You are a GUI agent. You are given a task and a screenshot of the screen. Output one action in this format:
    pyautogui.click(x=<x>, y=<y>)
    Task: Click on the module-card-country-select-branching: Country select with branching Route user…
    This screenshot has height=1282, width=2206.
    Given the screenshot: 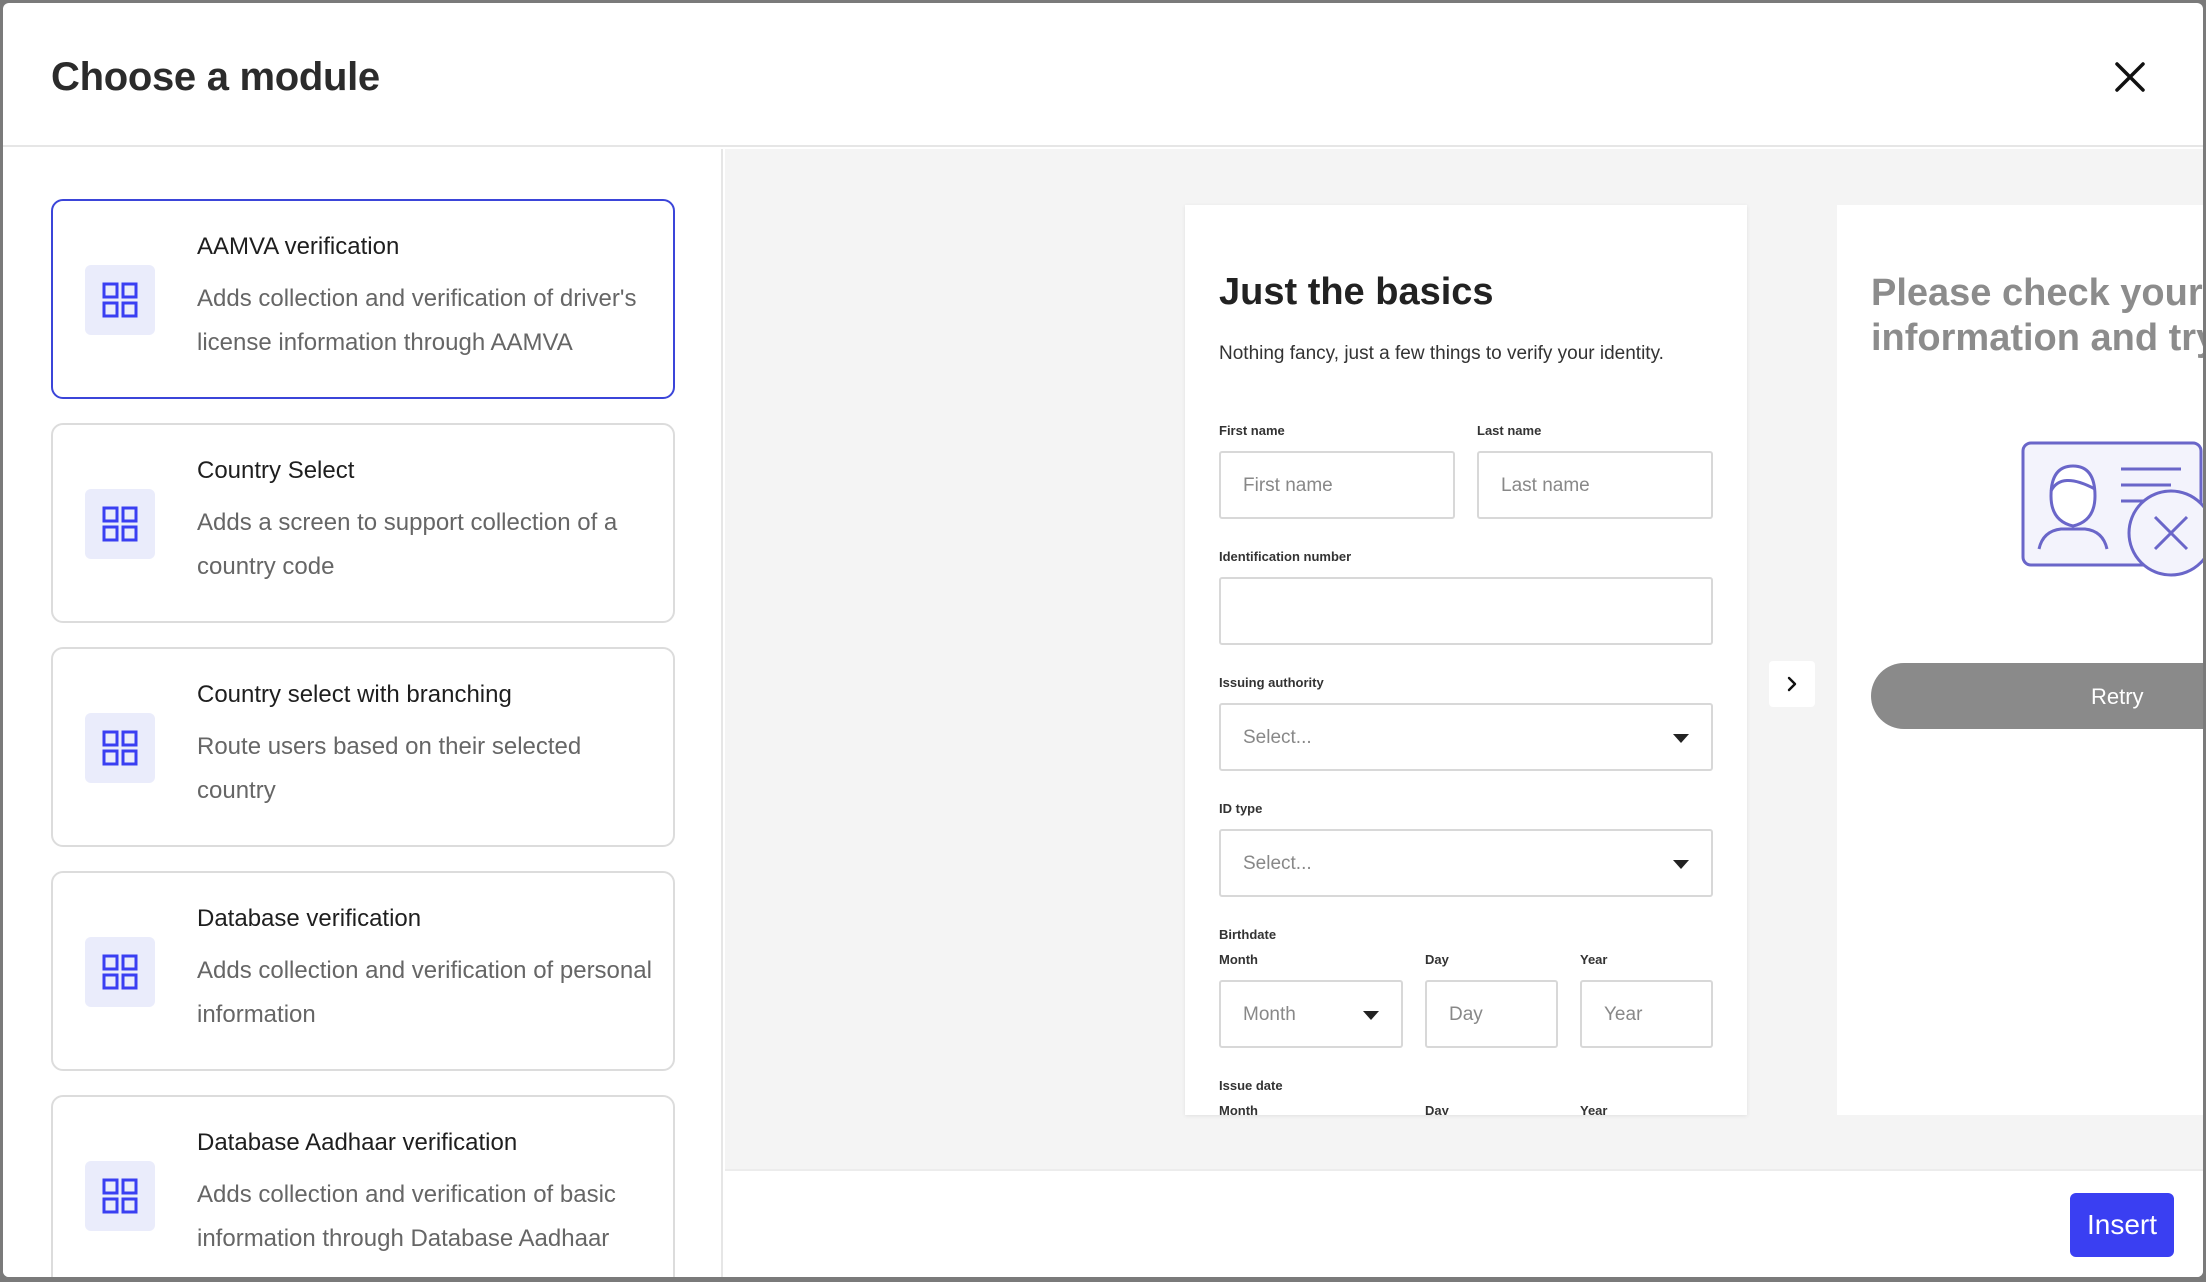 What is the action you would take?
    pyautogui.click(x=363, y=747)
    